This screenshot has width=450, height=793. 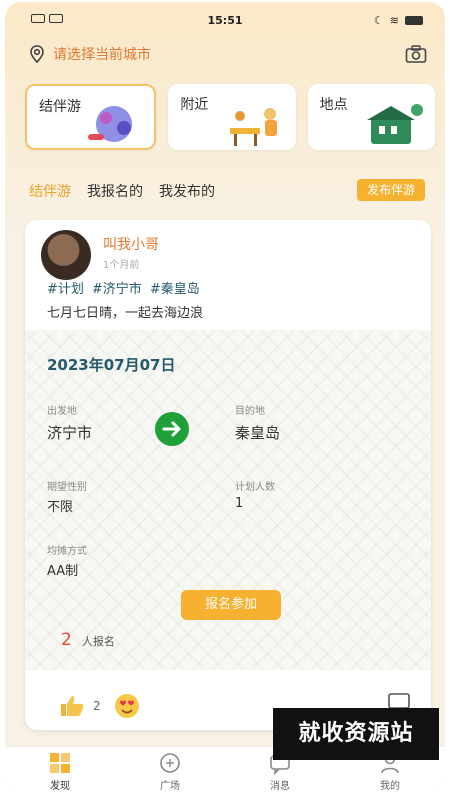 I want to click on tab-bar: 结伴游 我报名的 我发布的 发布伴游, so click(x=234, y=191).